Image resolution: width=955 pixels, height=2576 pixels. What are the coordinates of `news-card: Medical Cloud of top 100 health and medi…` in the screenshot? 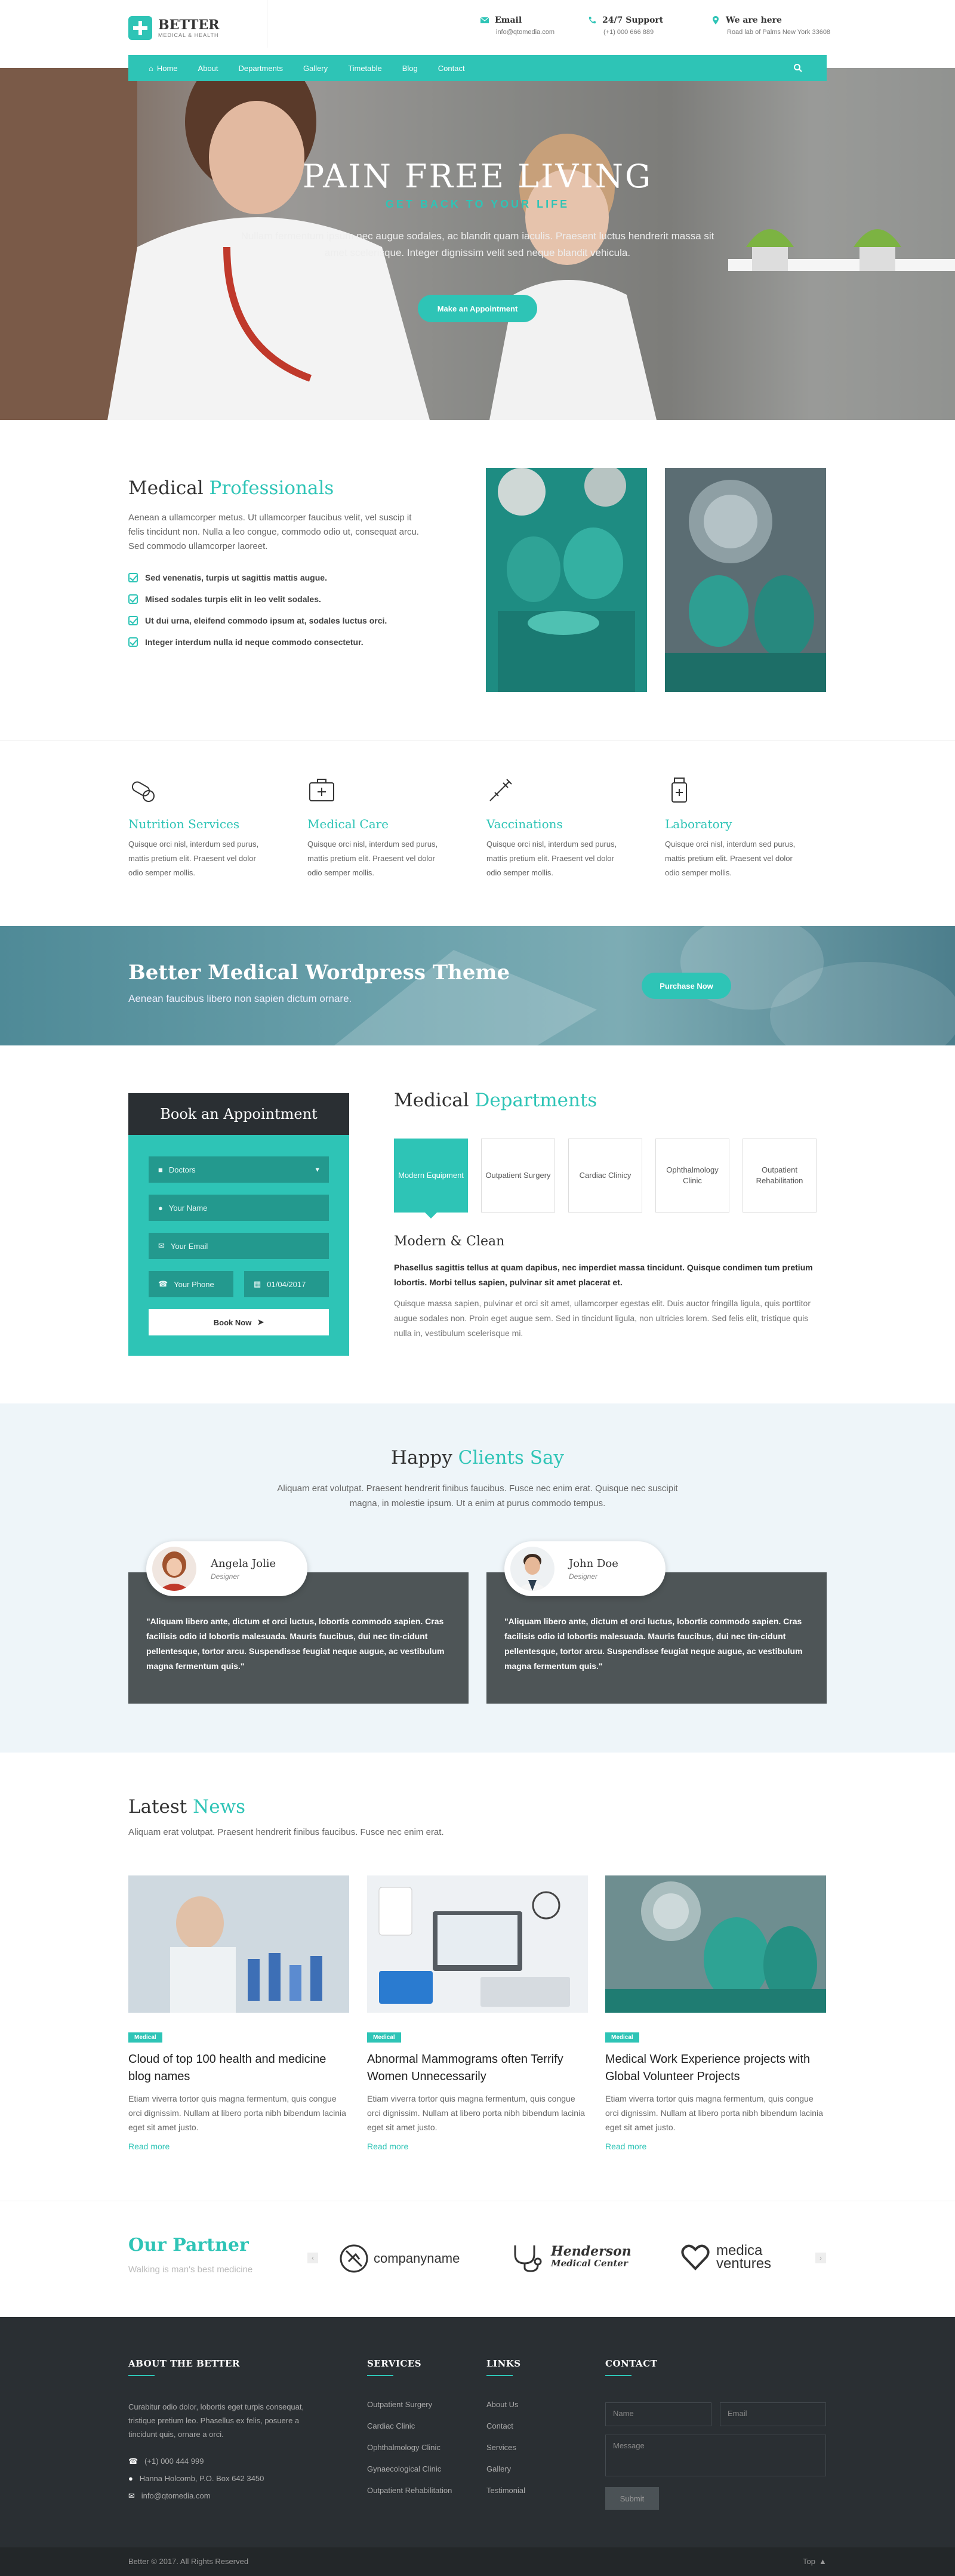 It's located at (238, 2013).